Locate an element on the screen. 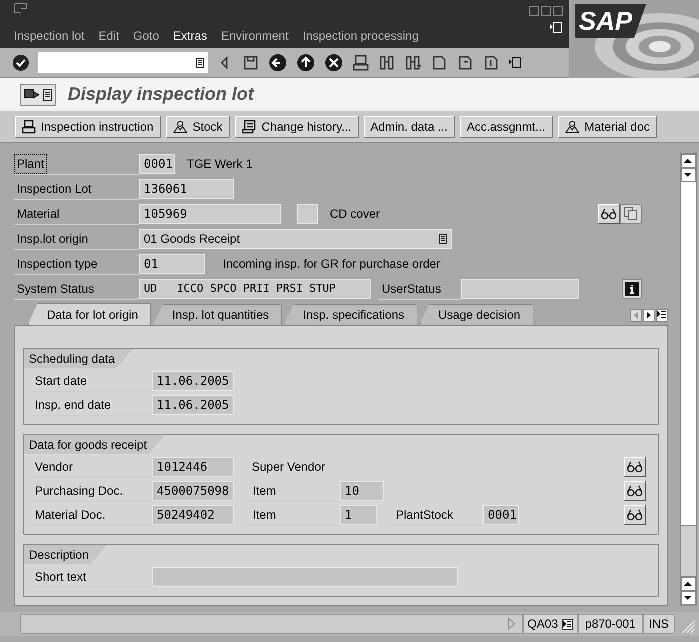  input-field: 1 is located at coordinates (358, 515).